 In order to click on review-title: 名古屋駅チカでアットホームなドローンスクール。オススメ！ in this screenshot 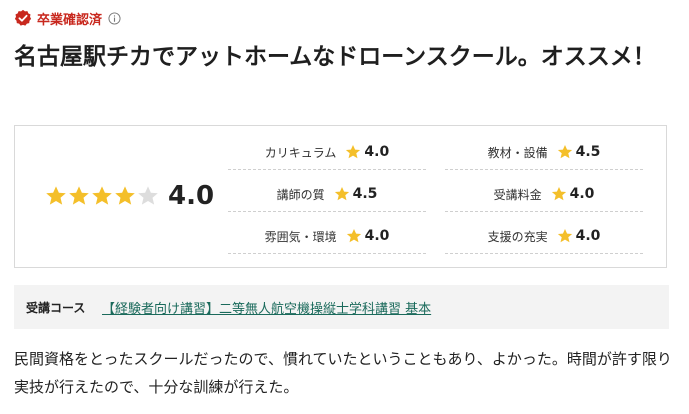, I will do `click(335, 57)`.